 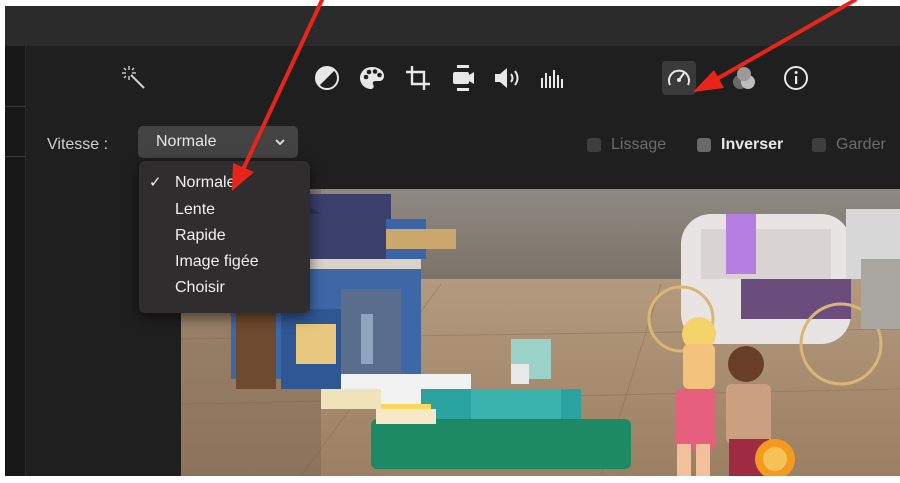 I want to click on smoothing-option: Lissage, so click(x=626, y=145).